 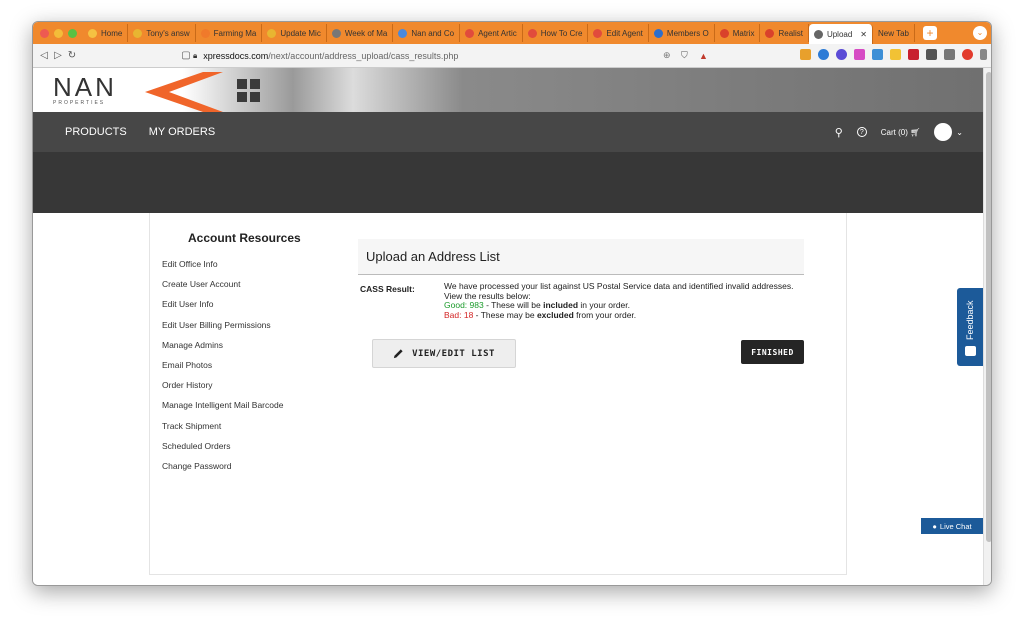 What do you see at coordinates (427, 33) in the screenshot?
I see `tab-5: Nan and Co` at bounding box center [427, 33].